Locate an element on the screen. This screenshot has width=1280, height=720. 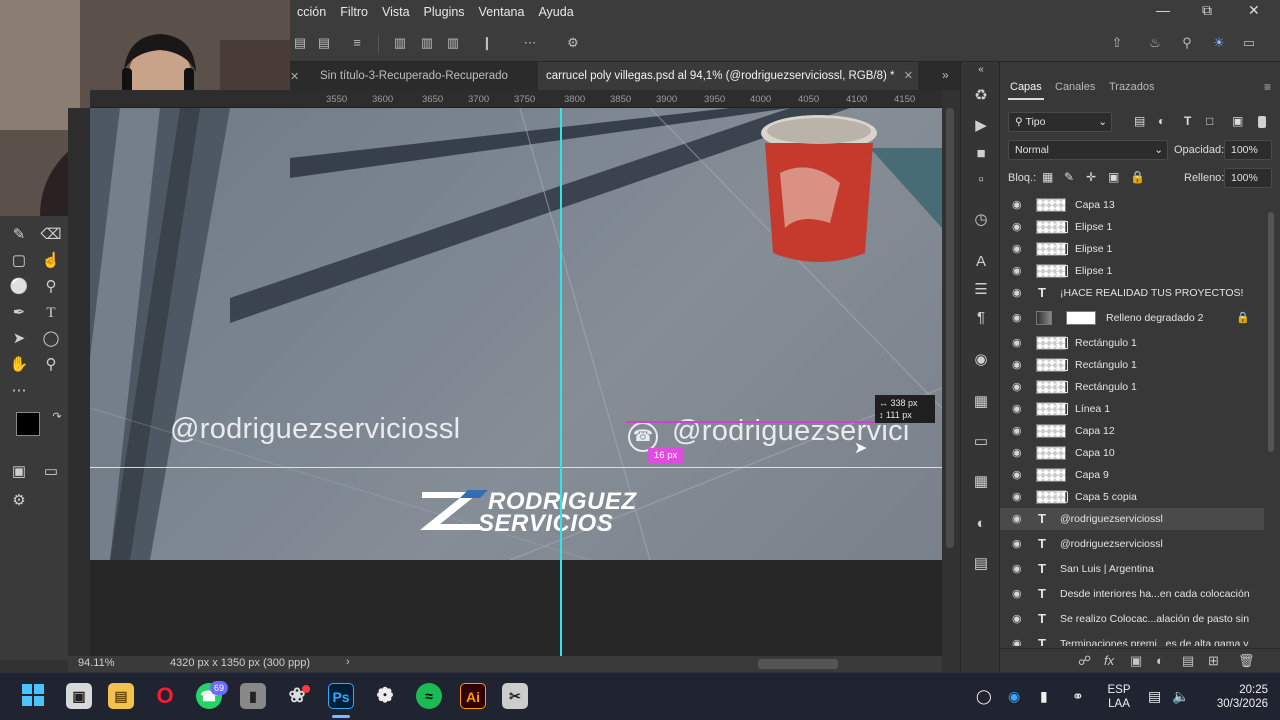
chatgpt-icon: ❁ is located at coordinates (385, 696).